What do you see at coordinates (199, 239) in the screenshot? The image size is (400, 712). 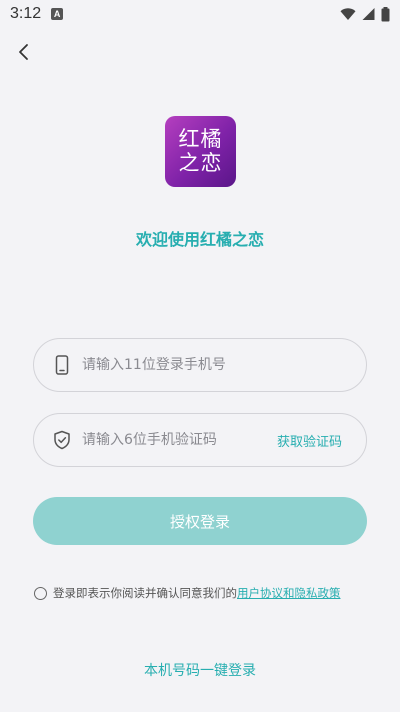 I see `welcome-title: 欢迎使用红橘之恋` at bounding box center [199, 239].